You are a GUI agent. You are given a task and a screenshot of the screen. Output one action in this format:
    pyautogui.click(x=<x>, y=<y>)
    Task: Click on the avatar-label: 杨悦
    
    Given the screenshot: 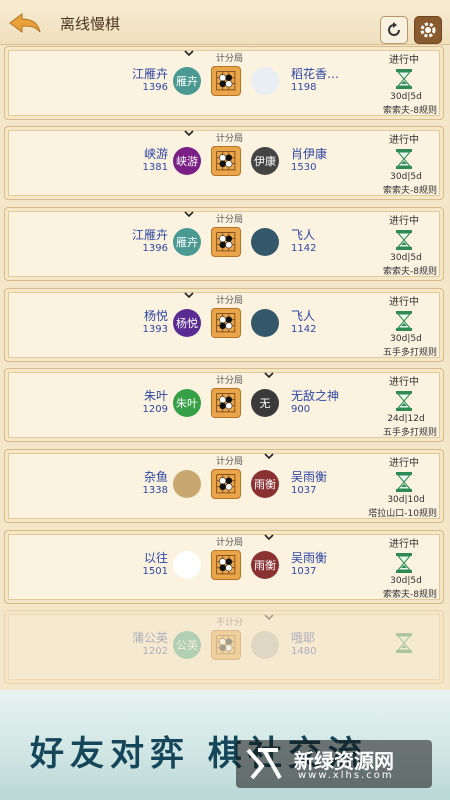 What is the action you would take?
    pyautogui.click(x=187, y=323)
    